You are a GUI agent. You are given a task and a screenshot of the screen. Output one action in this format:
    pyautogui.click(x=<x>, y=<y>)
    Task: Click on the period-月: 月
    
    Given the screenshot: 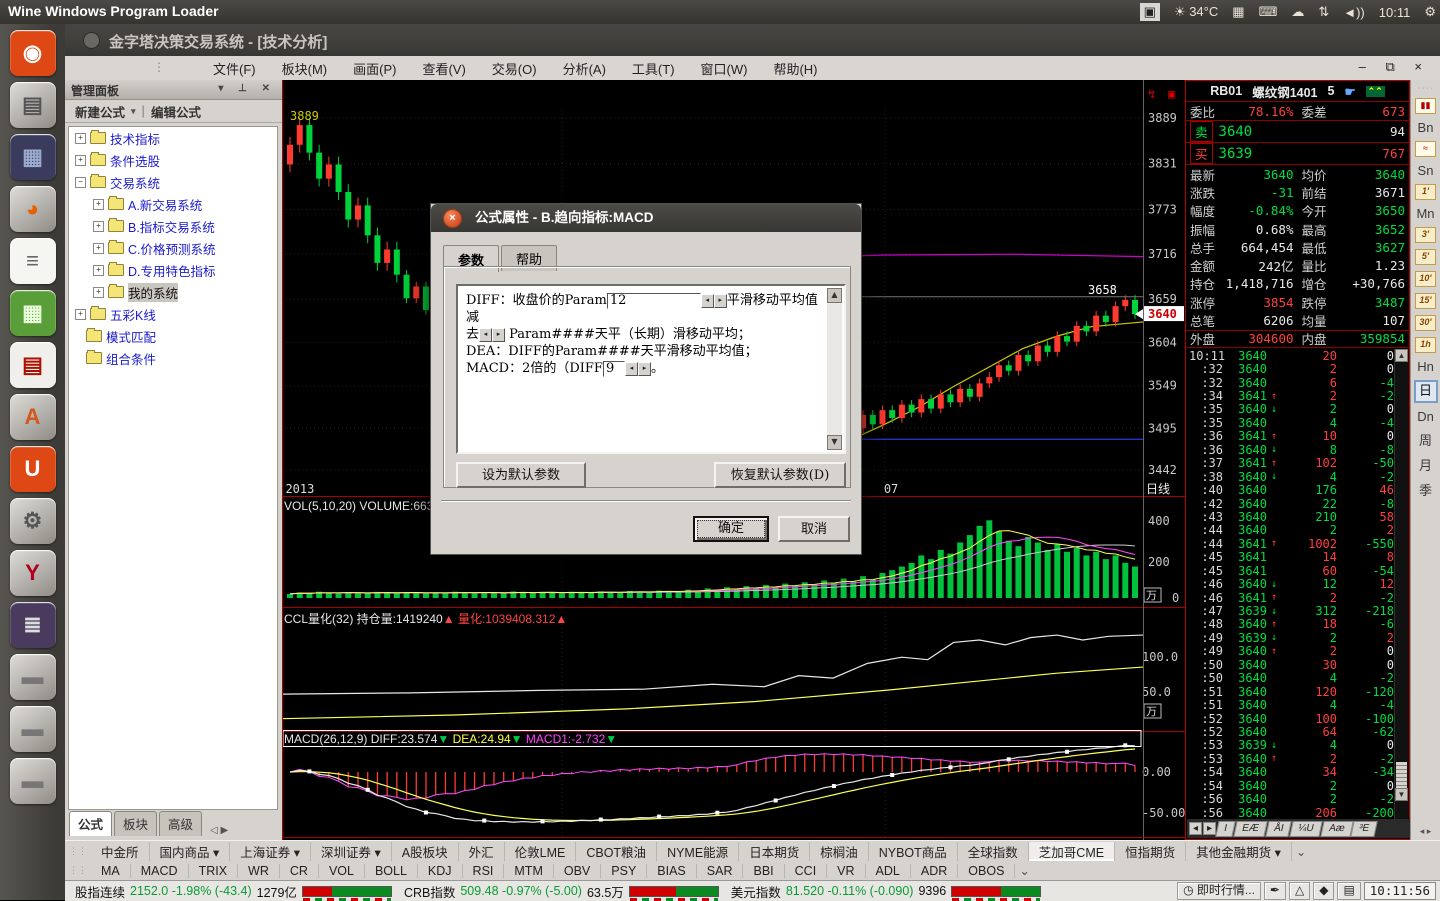 What is the action you would take?
    pyautogui.click(x=1425, y=464)
    